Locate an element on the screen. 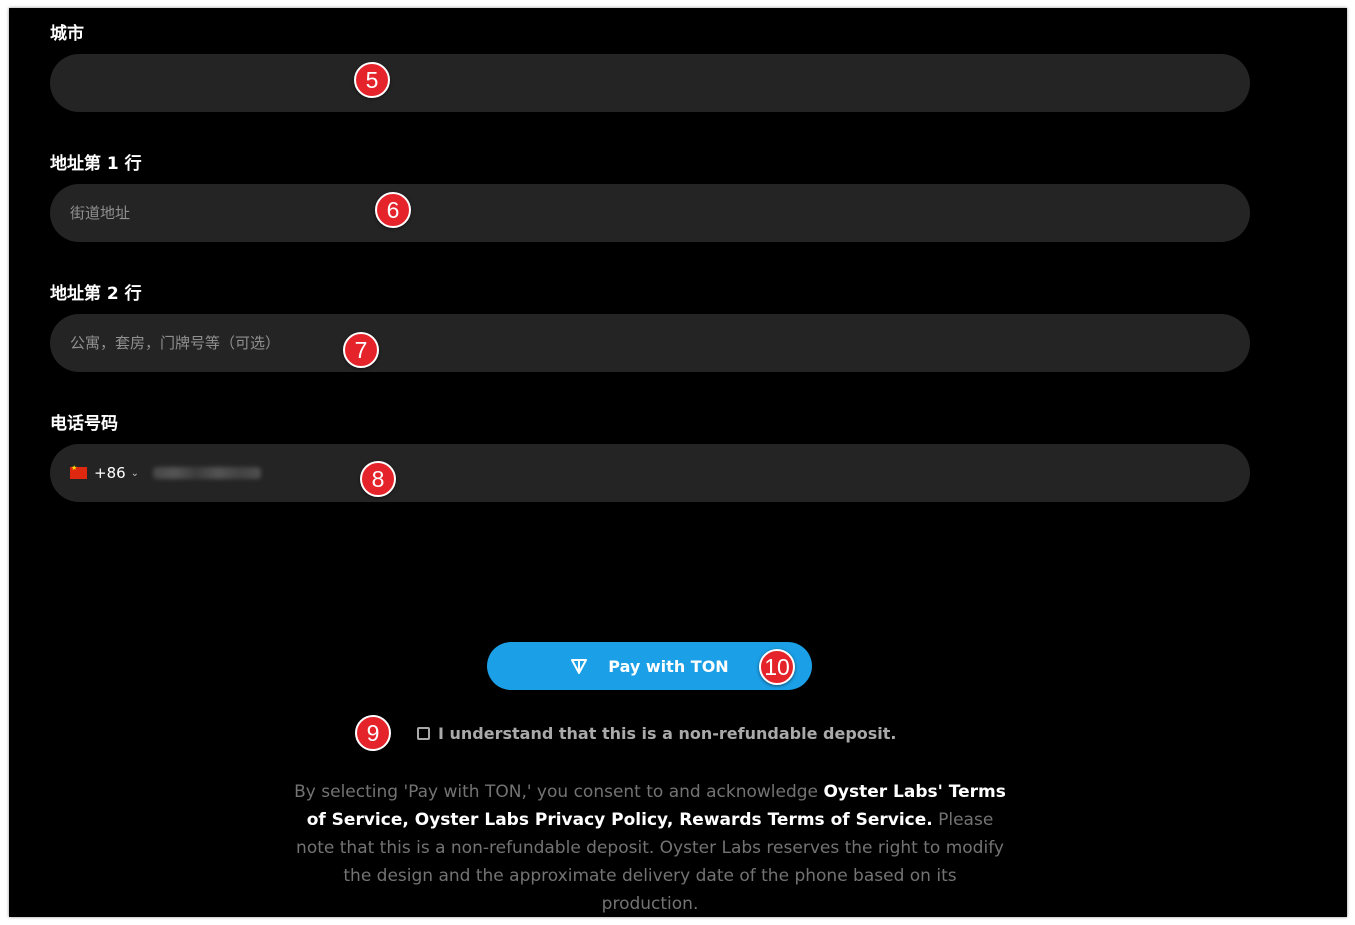 This screenshot has width=1355, height=925. privacy-policy-link: Oyster Labs Privacy Policy is located at coordinates (541, 820).